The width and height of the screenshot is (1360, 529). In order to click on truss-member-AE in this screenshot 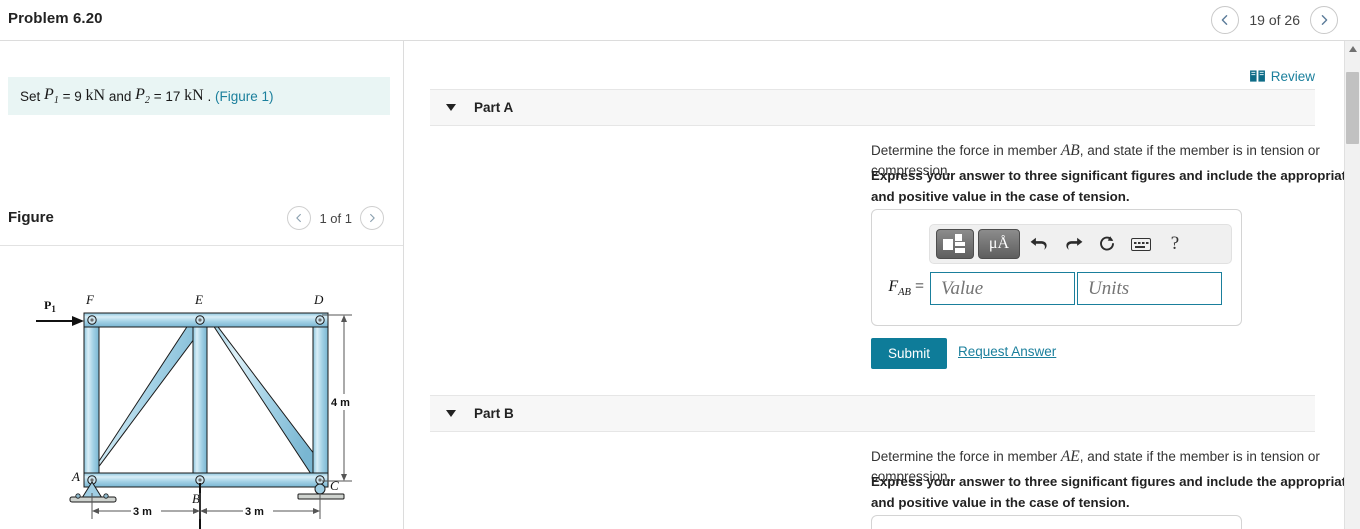, I will do `click(146, 397)`.